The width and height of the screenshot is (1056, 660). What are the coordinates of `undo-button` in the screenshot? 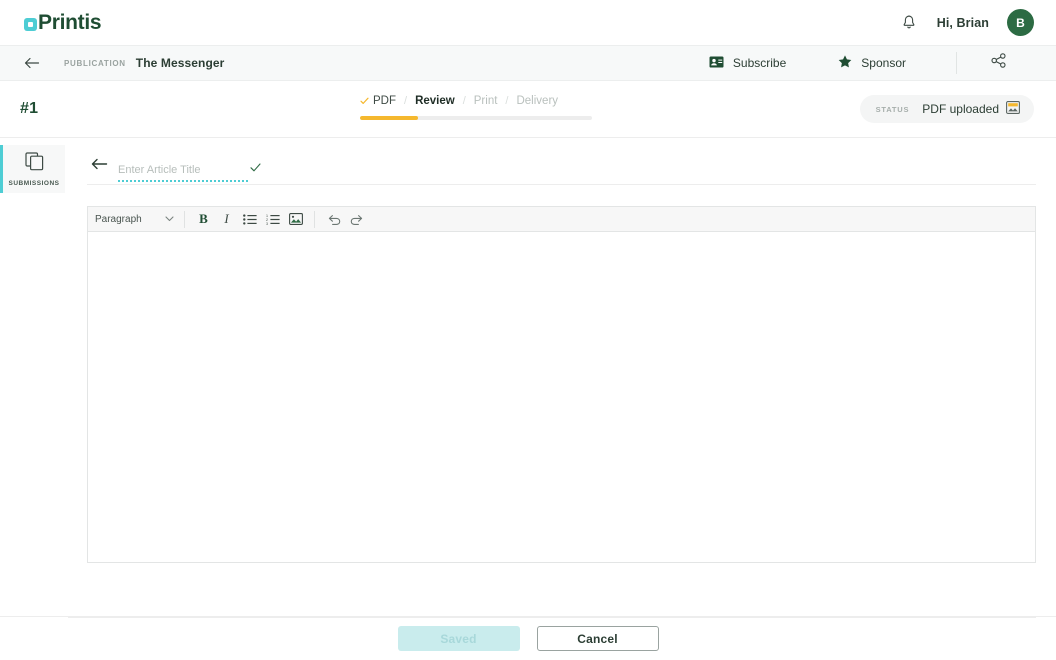 It's located at (333, 219).